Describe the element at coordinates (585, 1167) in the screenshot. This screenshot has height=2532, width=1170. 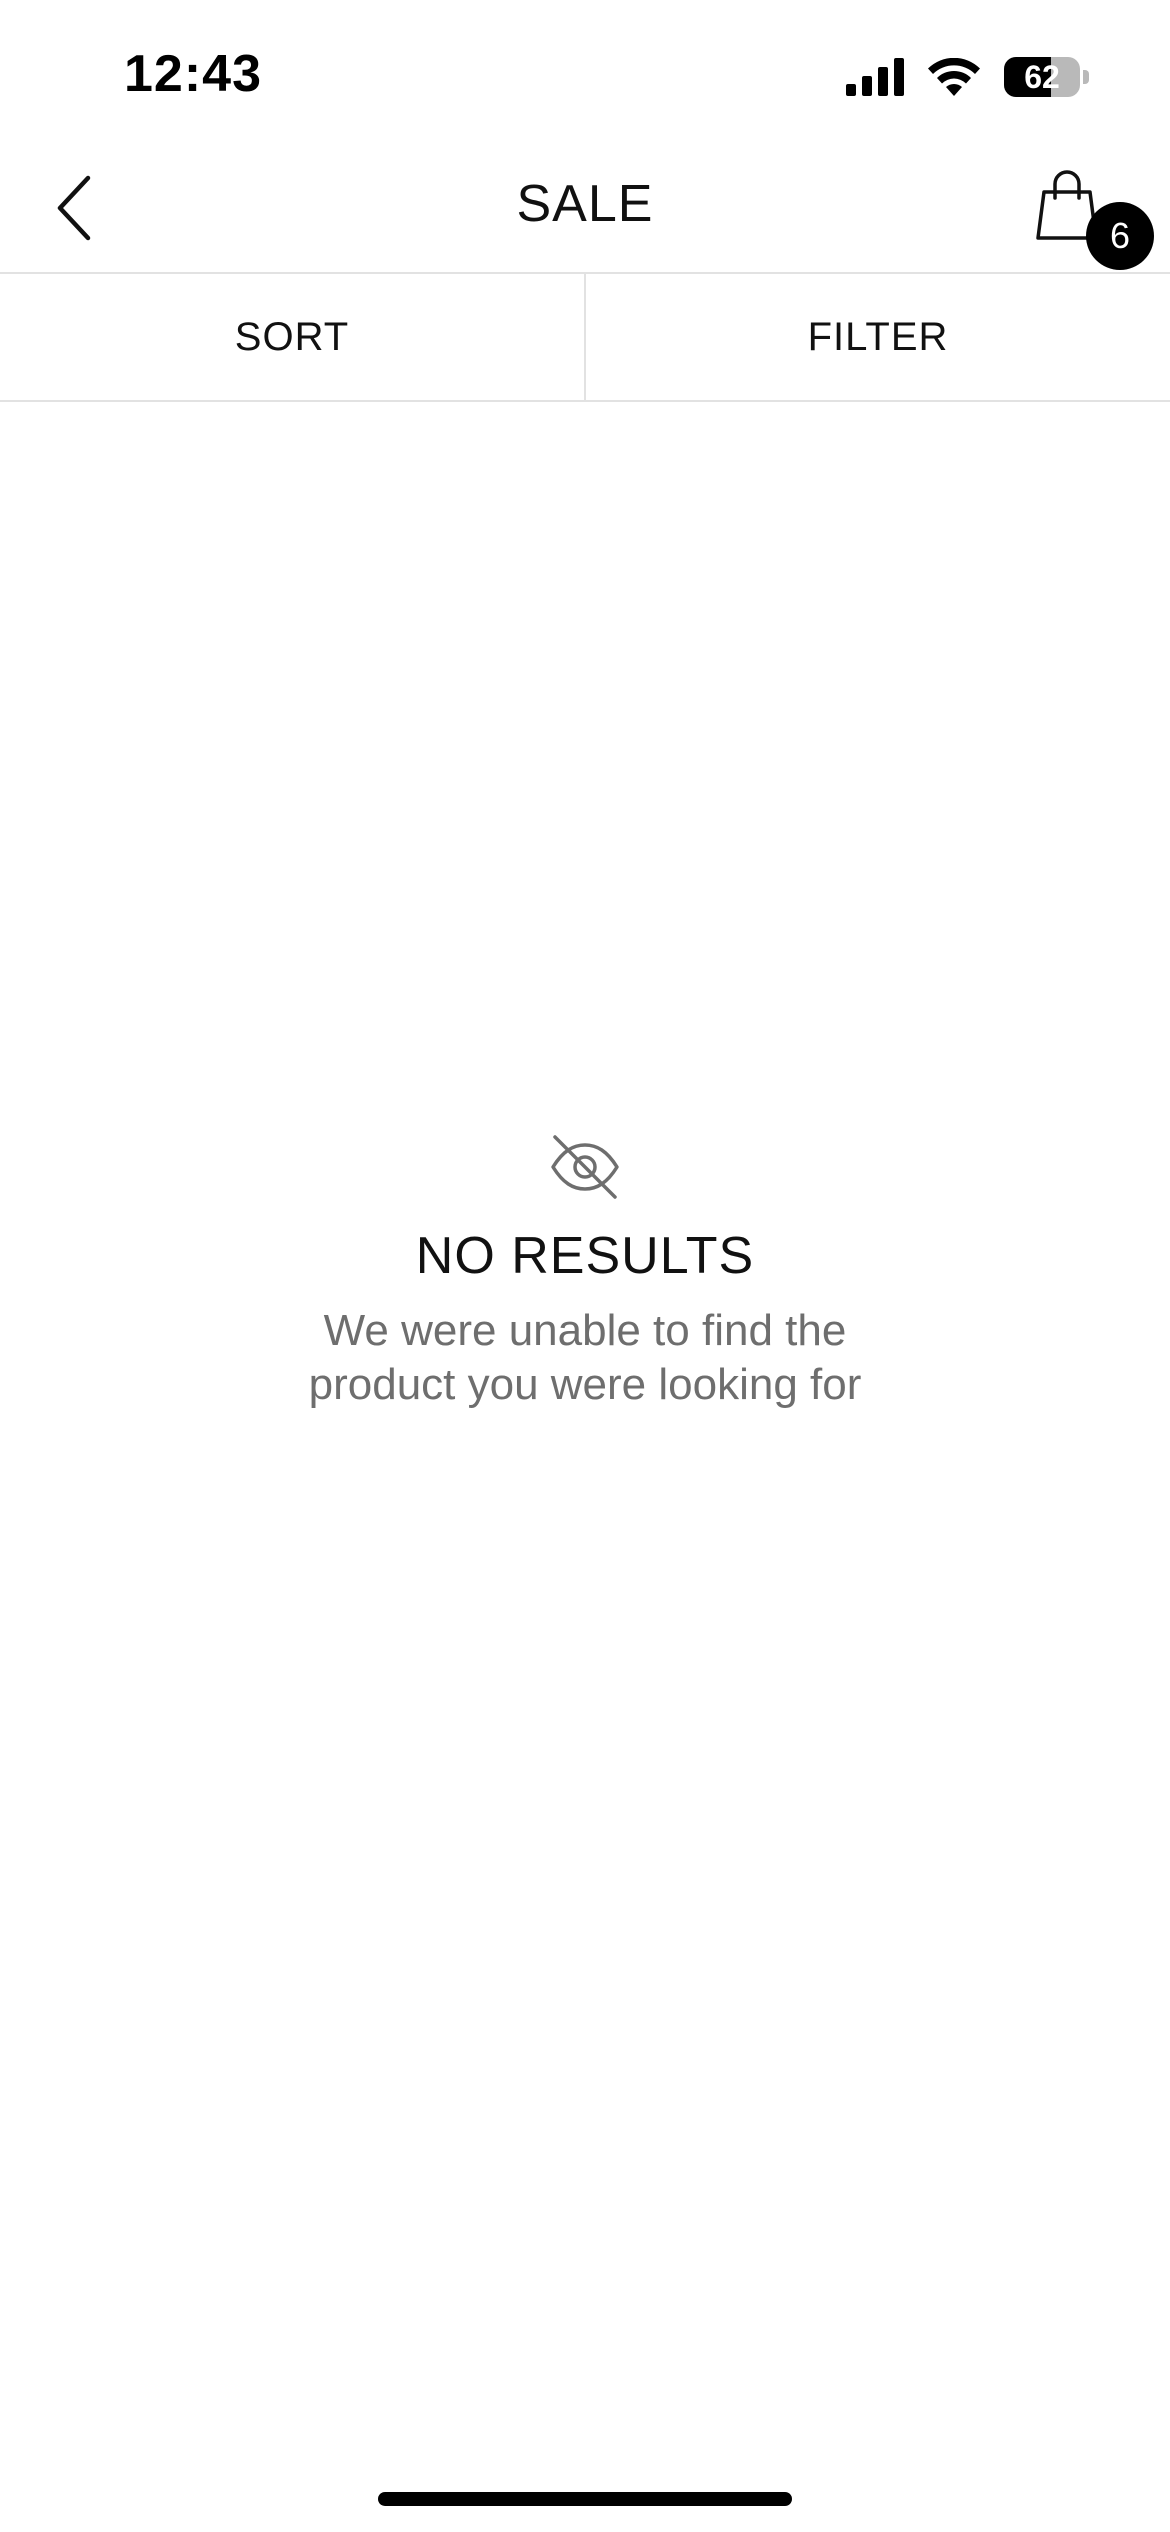
I see `eye-off-icon` at that location.